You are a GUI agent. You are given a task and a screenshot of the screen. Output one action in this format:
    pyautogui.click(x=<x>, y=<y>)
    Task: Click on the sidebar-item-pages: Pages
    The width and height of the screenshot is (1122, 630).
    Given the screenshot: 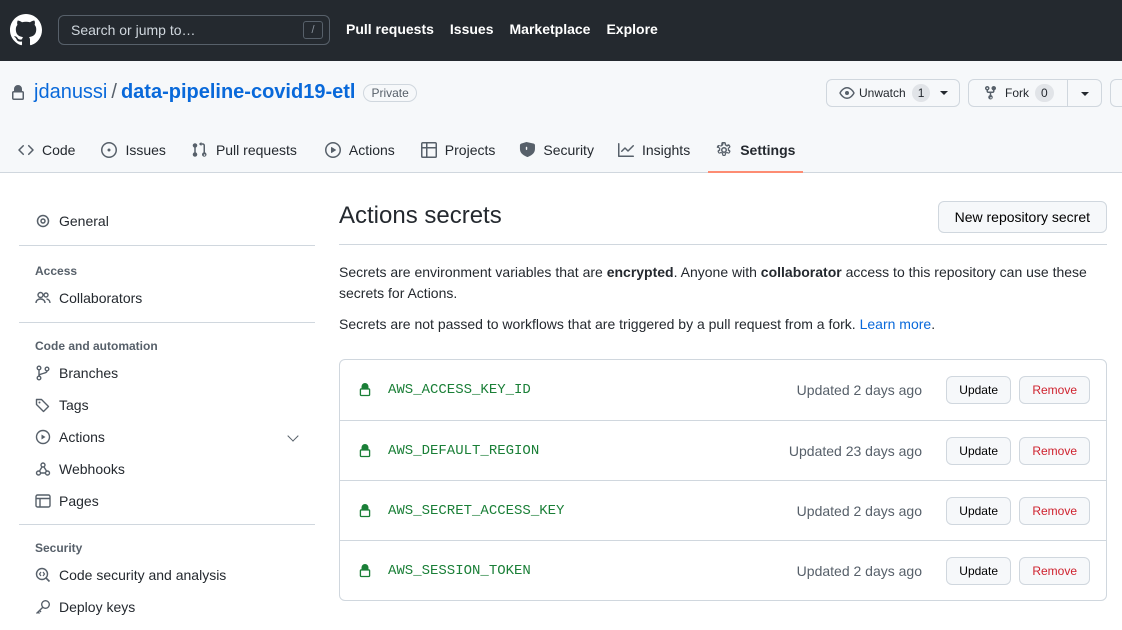 What is the action you would take?
    pyautogui.click(x=167, y=501)
    